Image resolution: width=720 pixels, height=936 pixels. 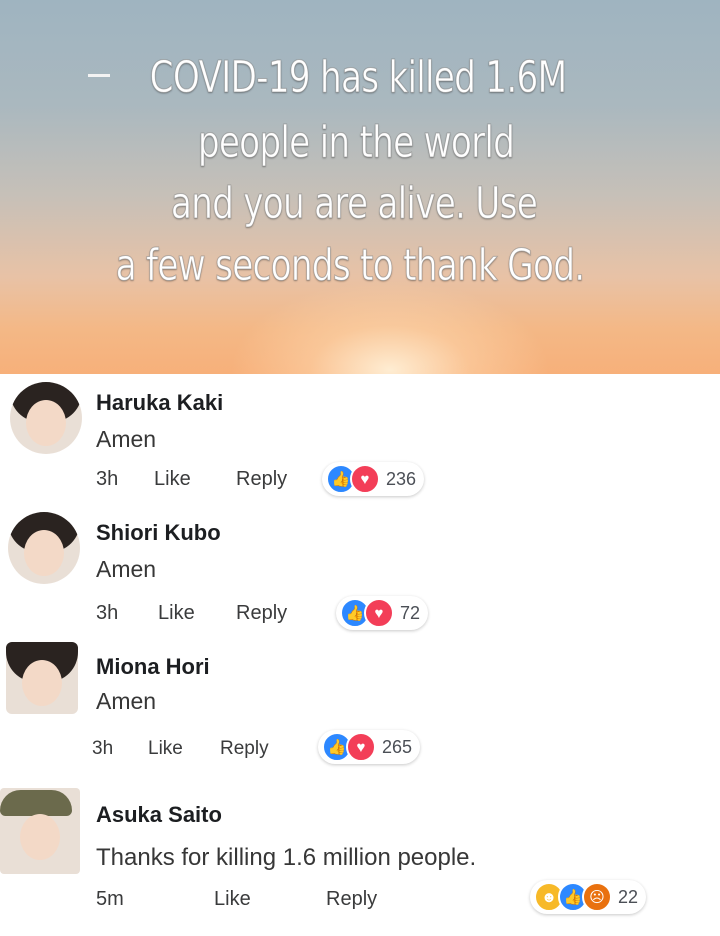 I want to click on commenter-name: Shiori Kubo, so click(x=158, y=533).